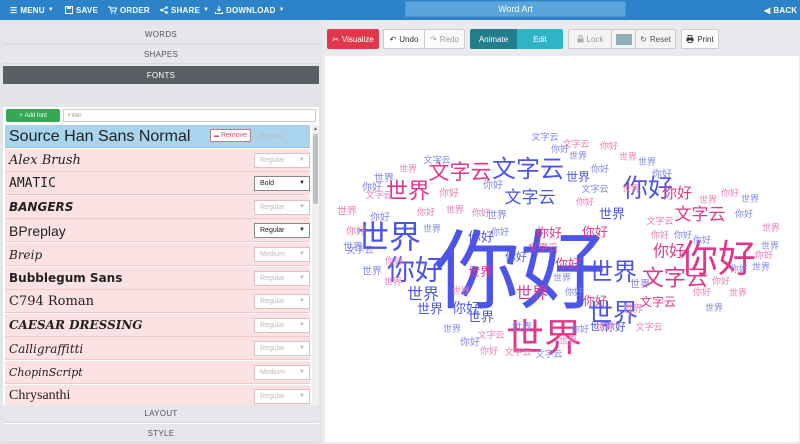 The width and height of the screenshot is (800, 444). I want to click on reset-button: ↻ Reset, so click(656, 39).